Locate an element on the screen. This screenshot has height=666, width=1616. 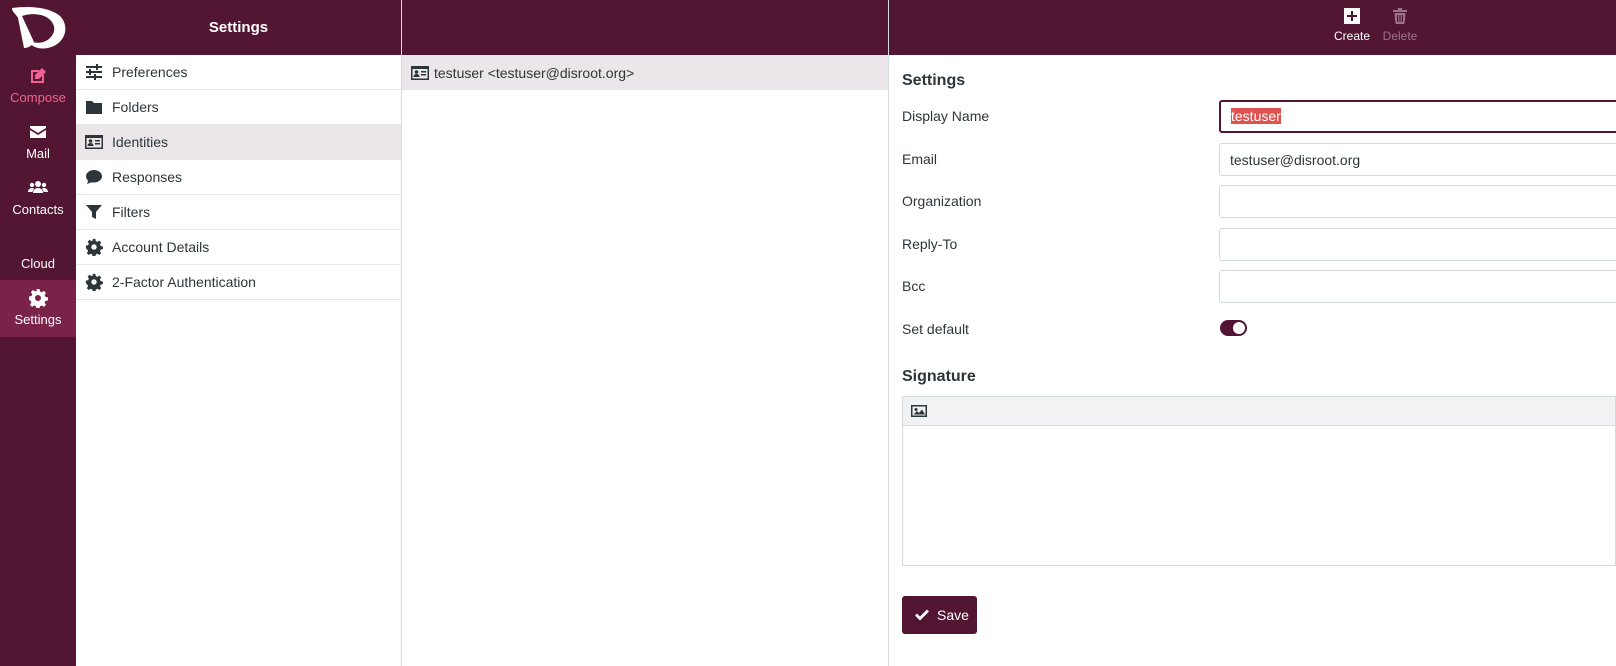
settings-item-preferences: Preferences is located at coordinates (238, 72).